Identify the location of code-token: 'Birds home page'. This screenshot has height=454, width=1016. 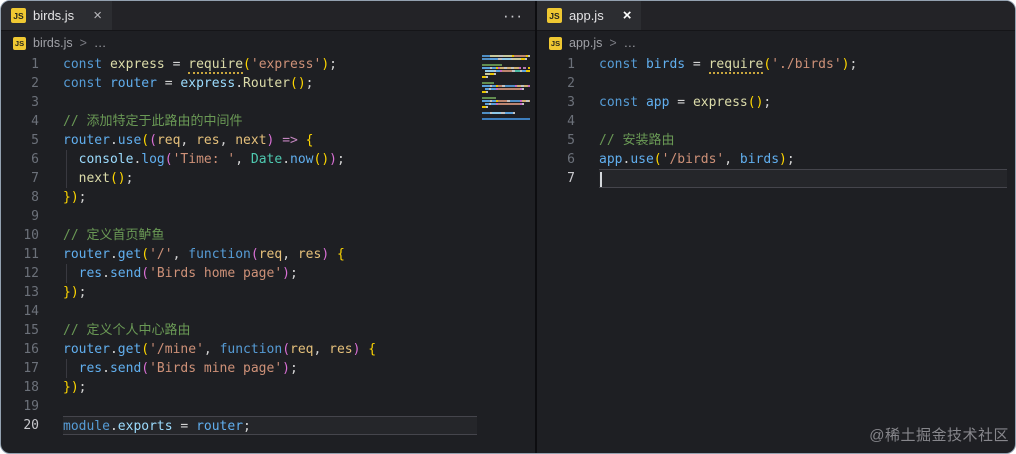
(216, 273).